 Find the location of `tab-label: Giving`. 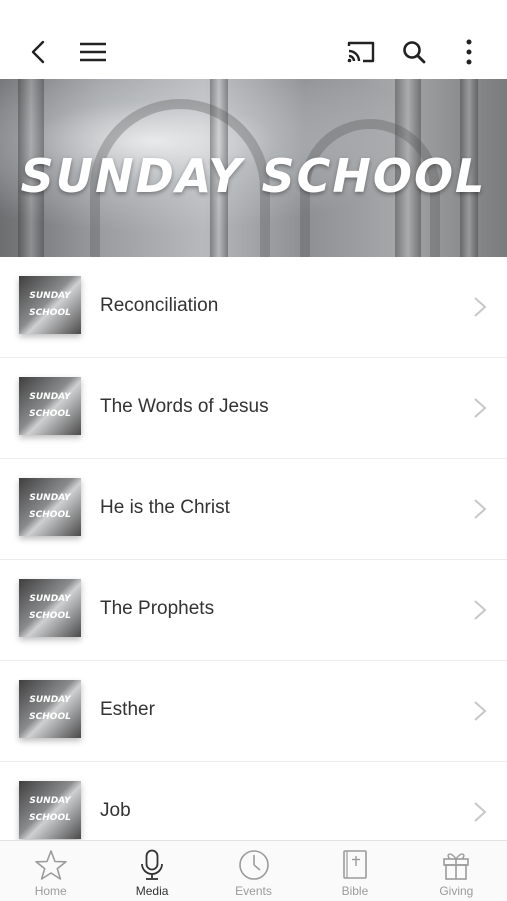

tab-label: Giving is located at coordinates (456, 891).